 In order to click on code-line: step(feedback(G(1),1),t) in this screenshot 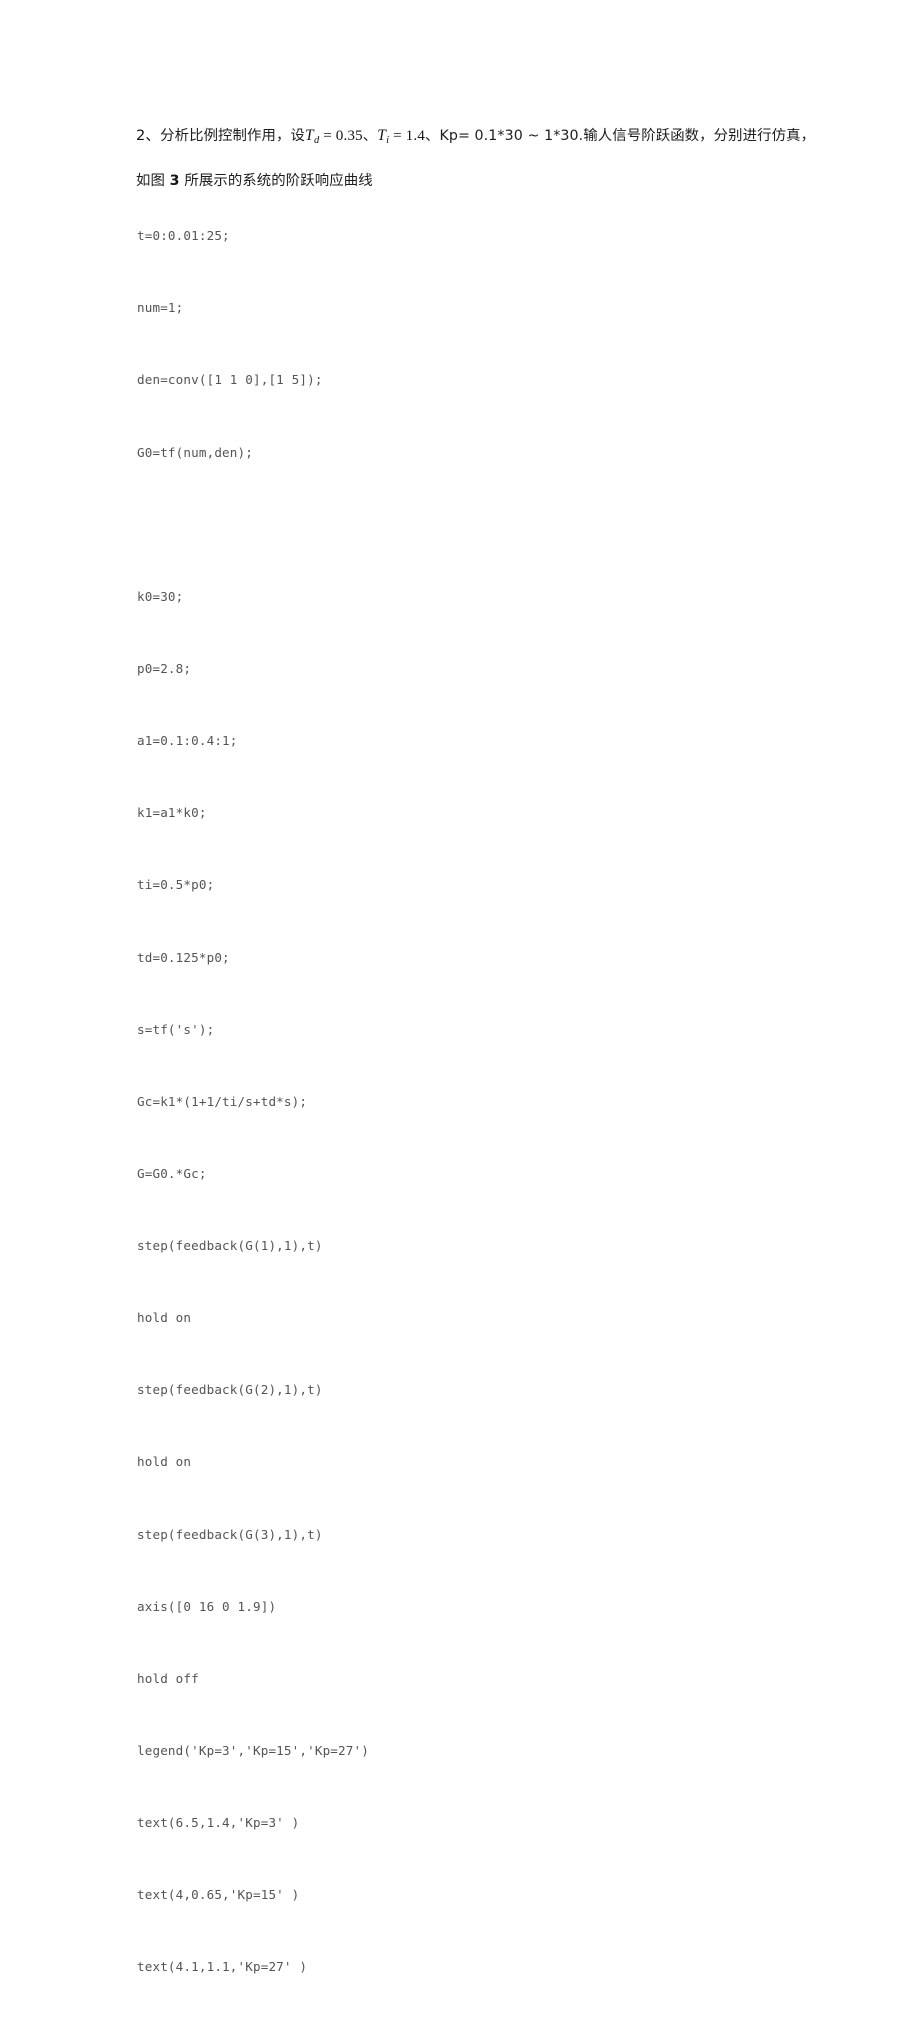, I will do `click(230, 1246)`.